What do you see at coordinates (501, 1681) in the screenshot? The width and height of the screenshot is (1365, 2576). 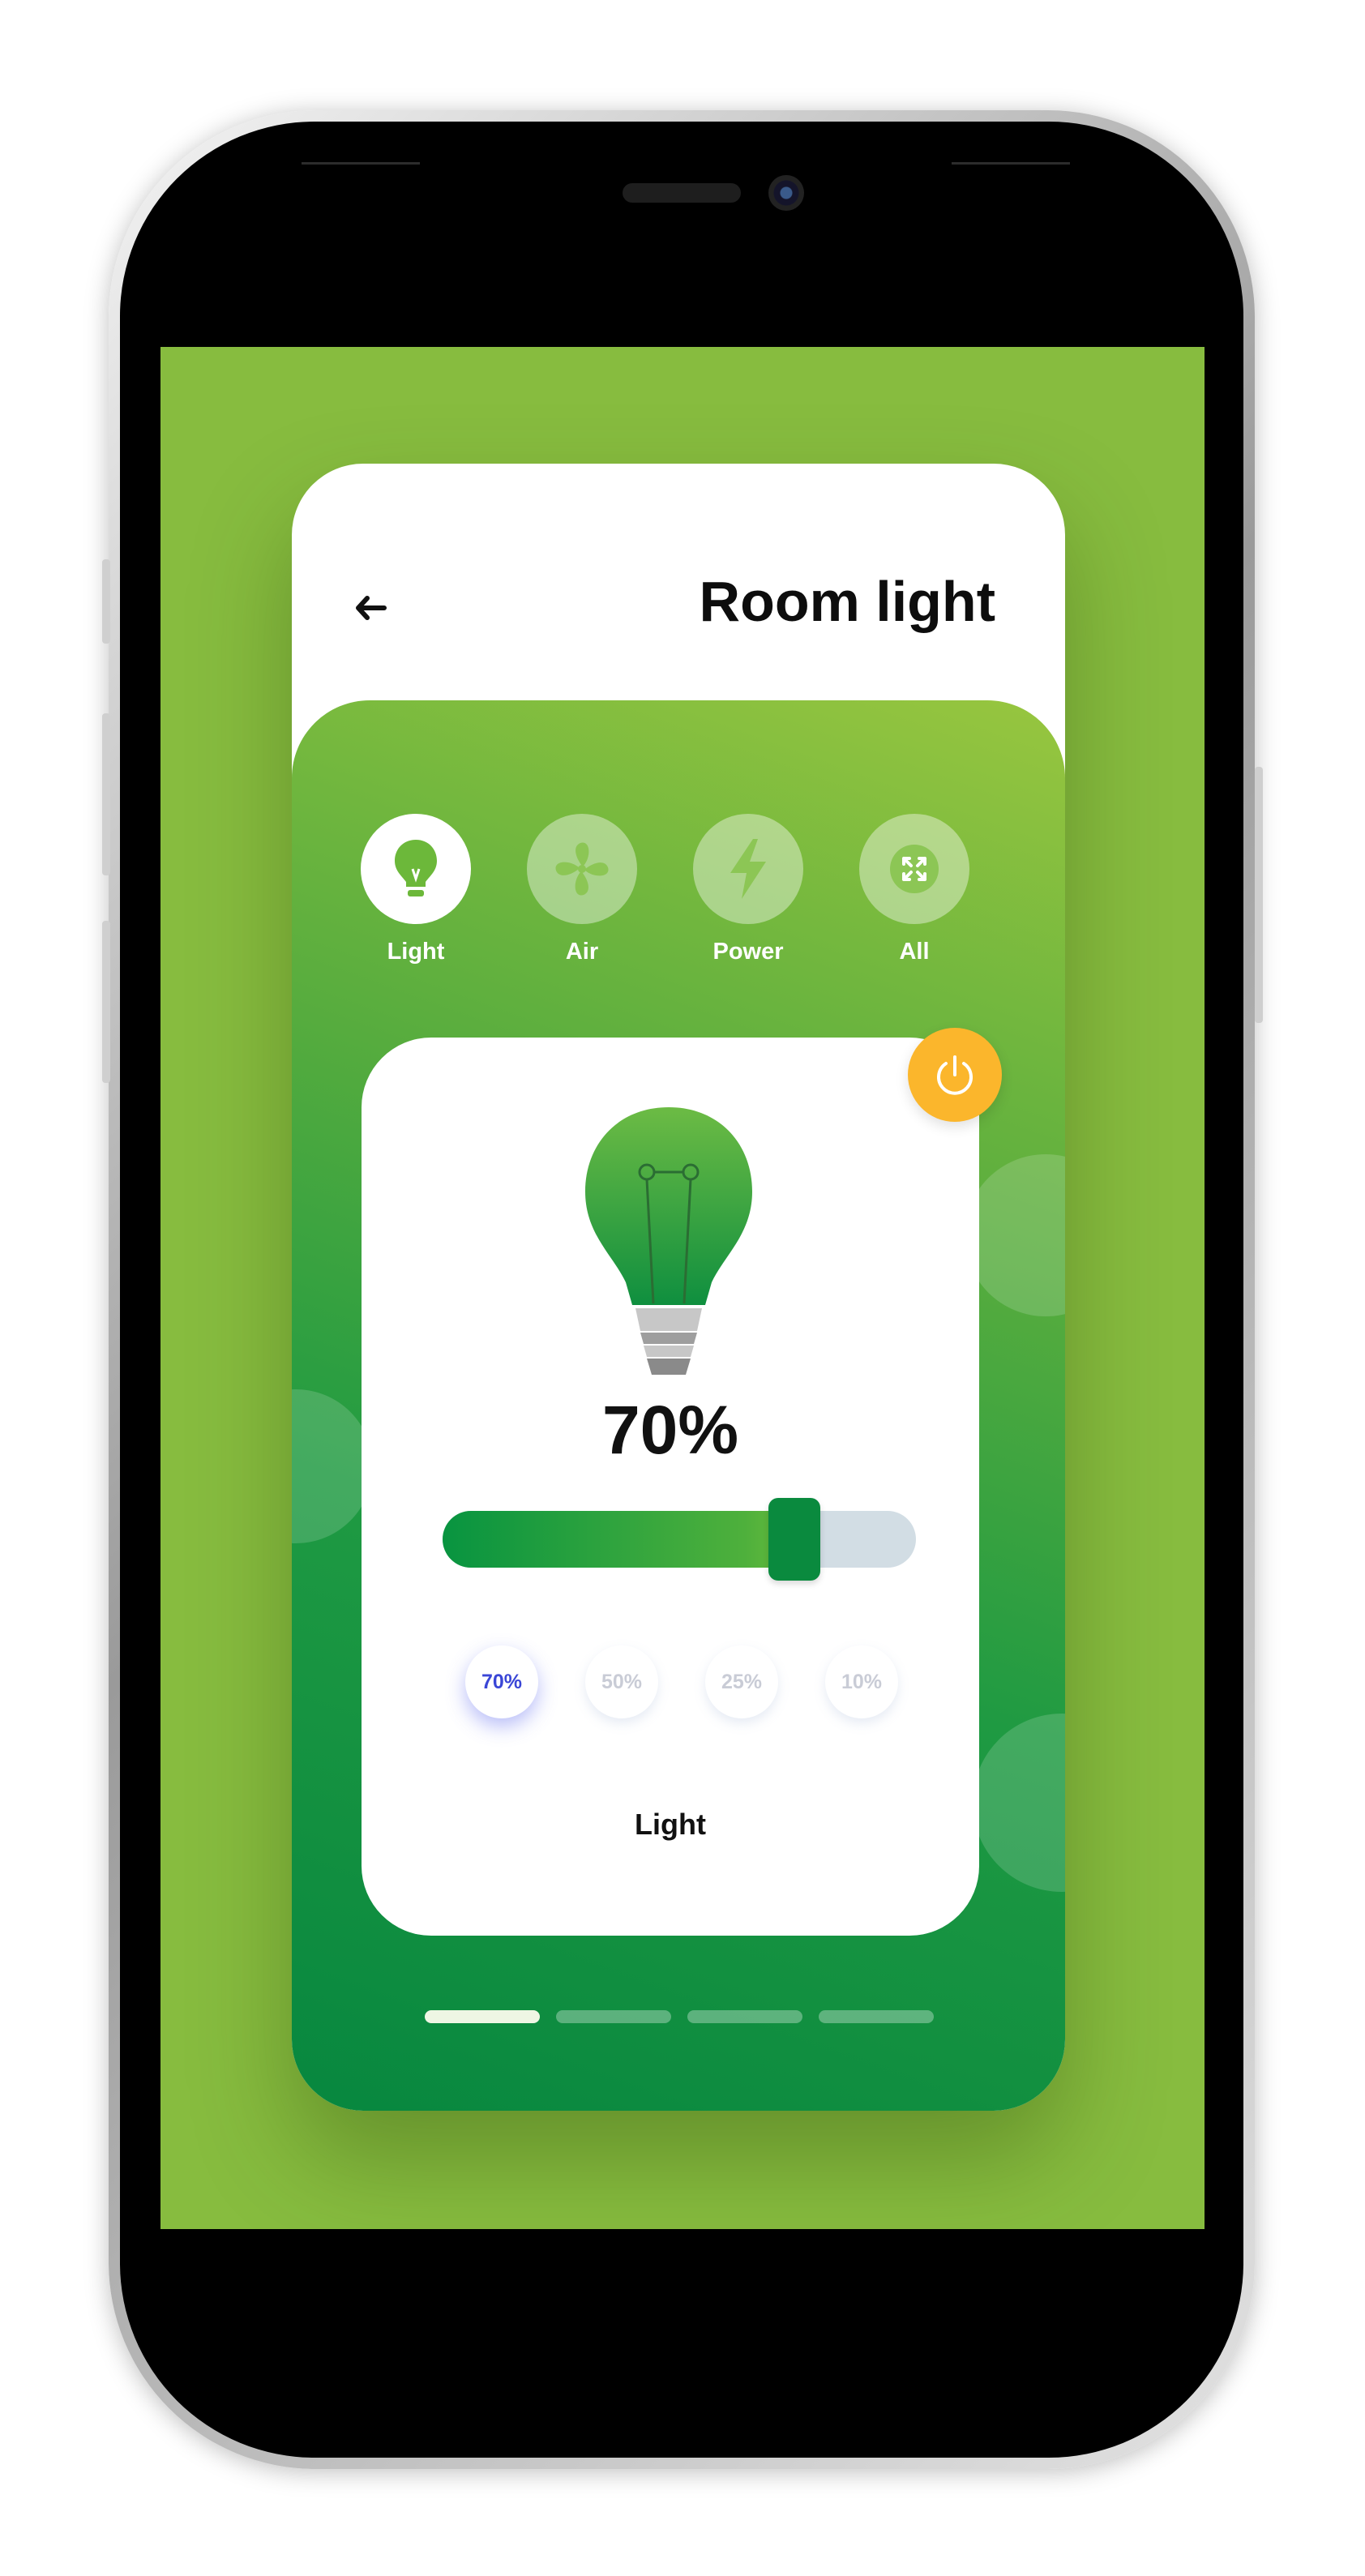 I see `preset-button-70: 70%` at bounding box center [501, 1681].